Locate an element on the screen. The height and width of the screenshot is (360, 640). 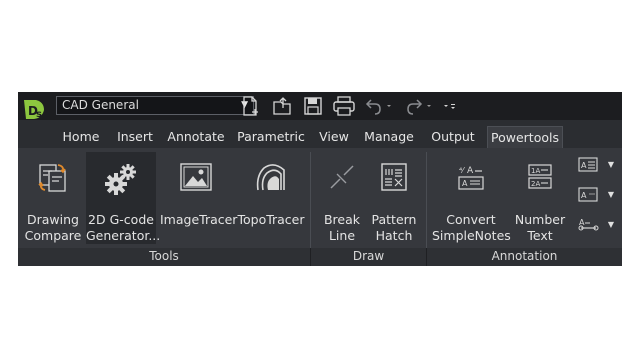
break-line-line2: Line is located at coordinates (342, 235).